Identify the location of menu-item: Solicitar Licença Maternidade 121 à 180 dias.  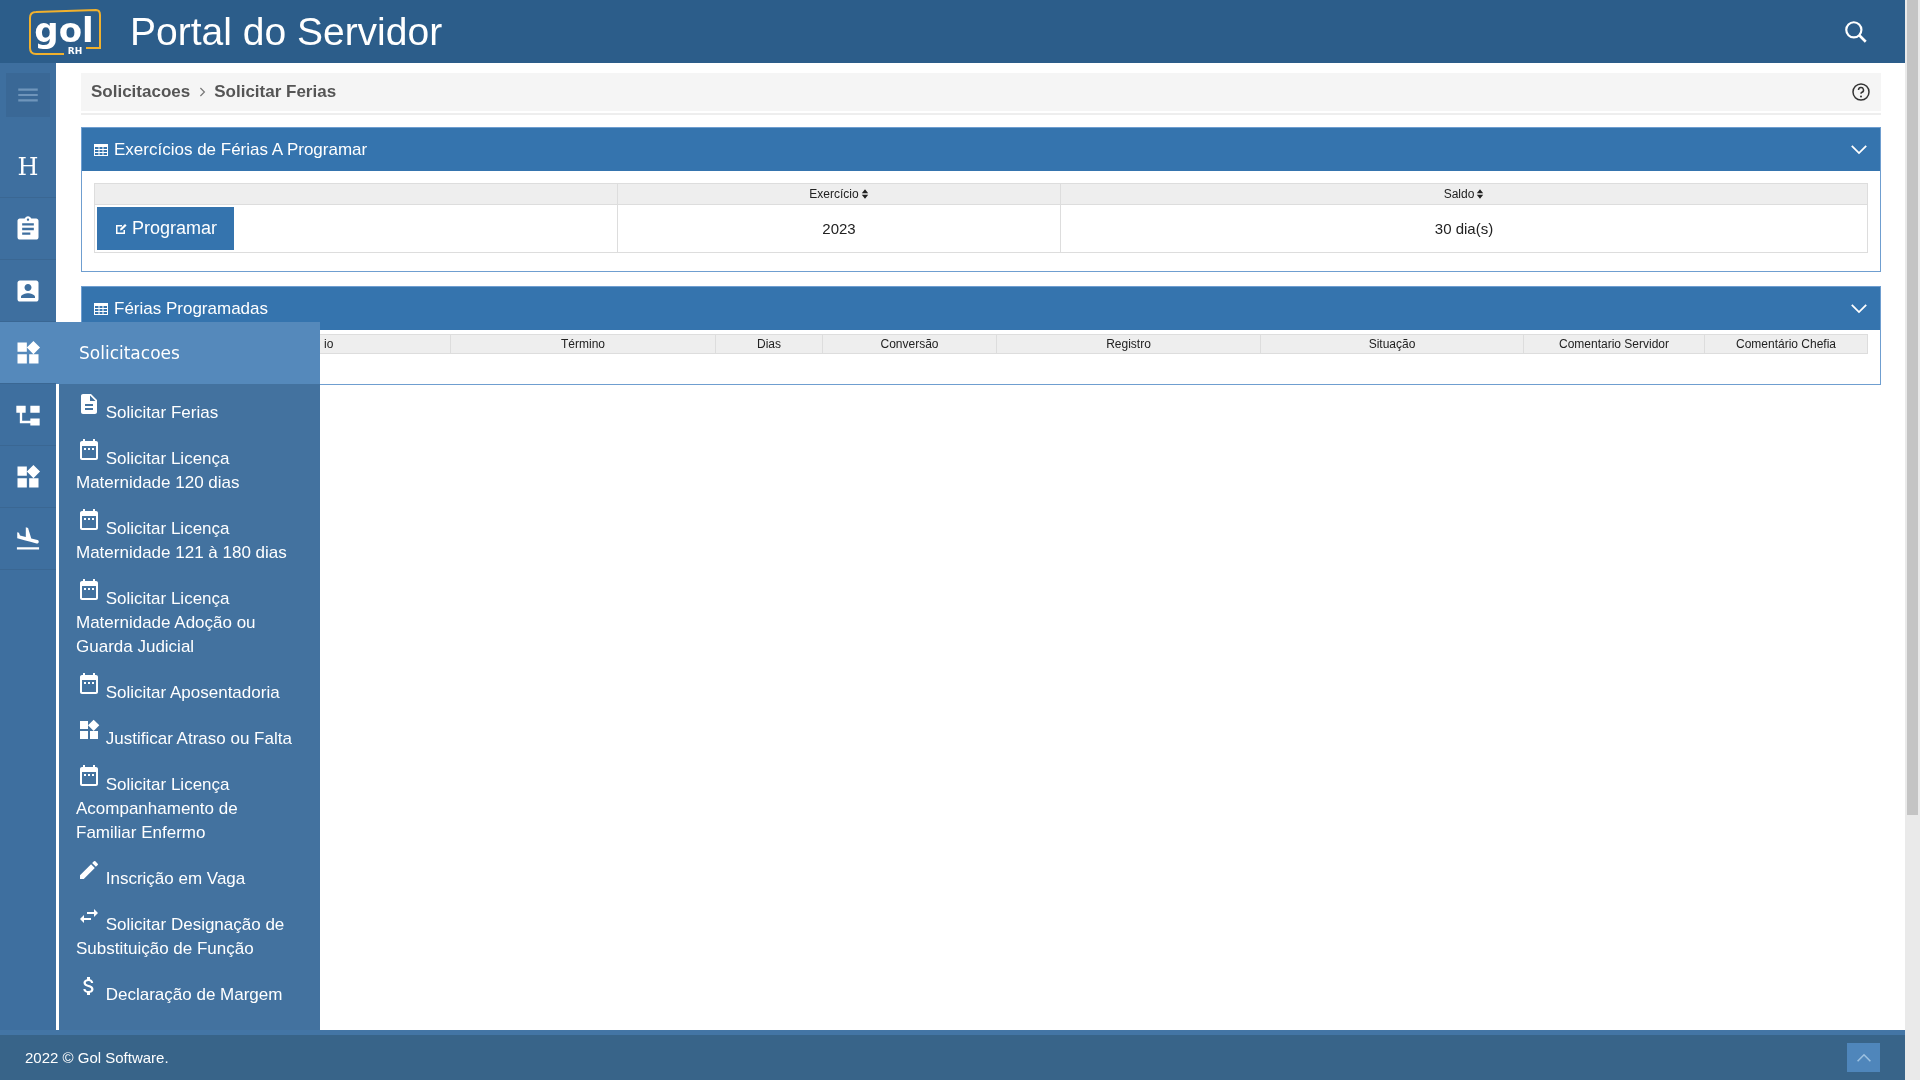
(187, 536).